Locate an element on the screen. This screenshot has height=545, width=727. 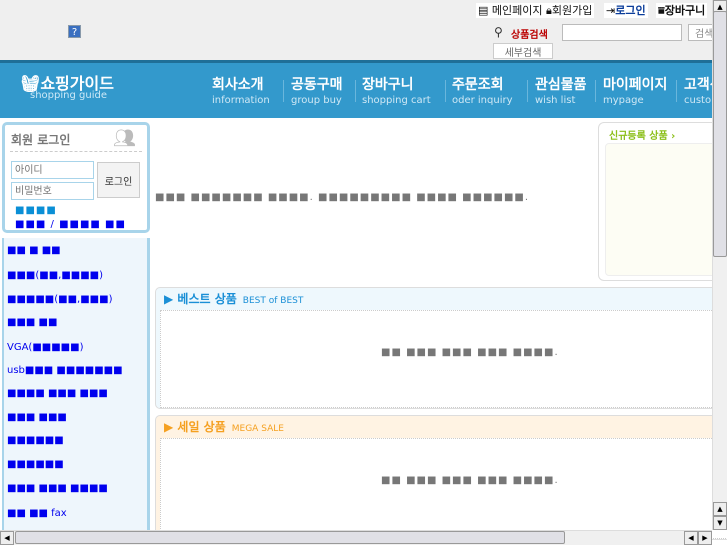
category-item: ■■■ ■■■ ■■■■ is located at coordinates (57, 488).